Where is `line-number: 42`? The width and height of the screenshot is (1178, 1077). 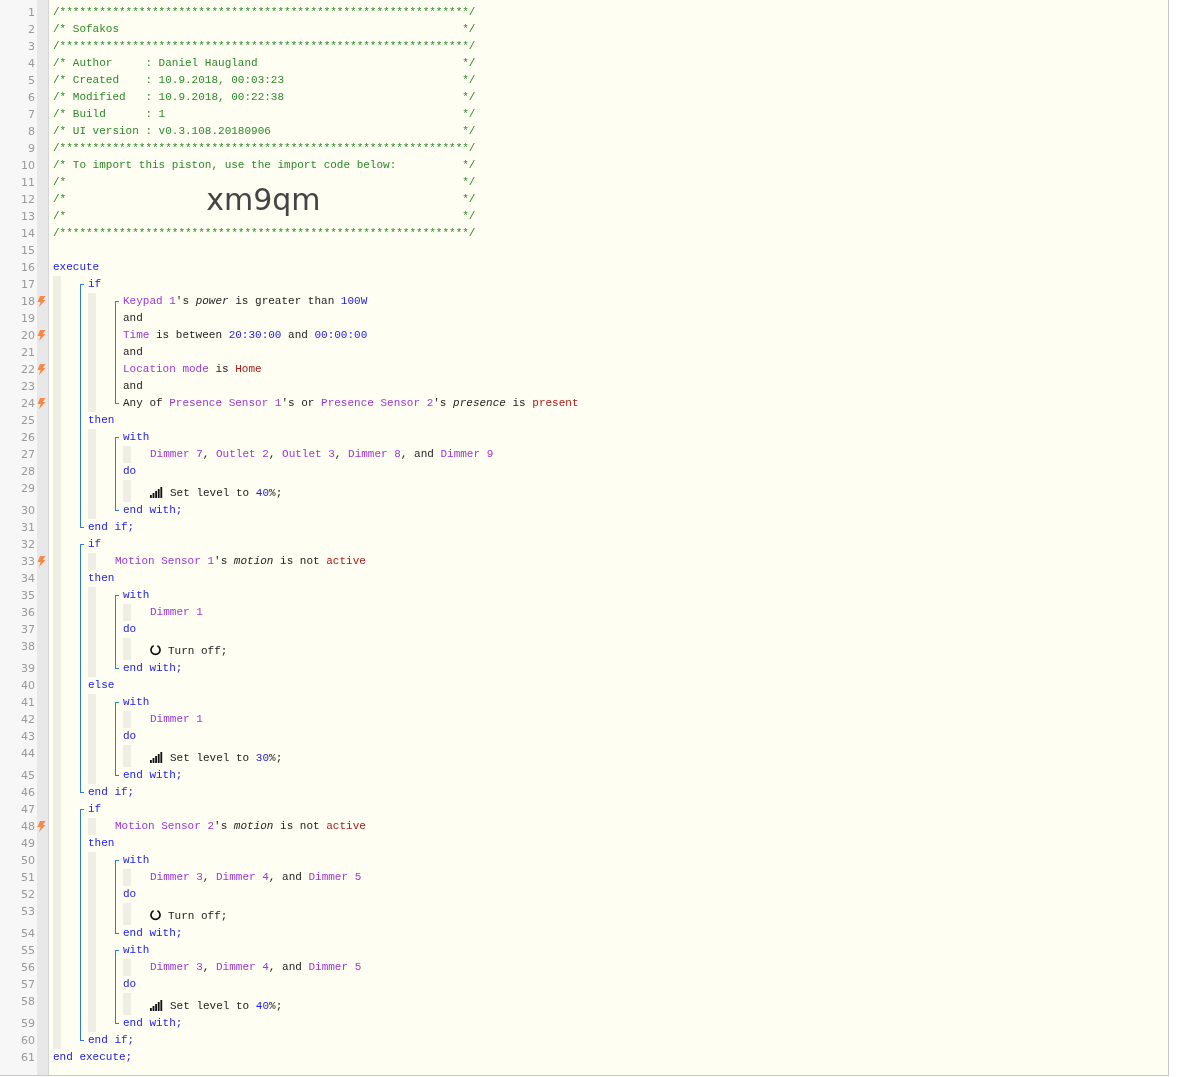 line-number: 42 is located at coordinates (27, 719).